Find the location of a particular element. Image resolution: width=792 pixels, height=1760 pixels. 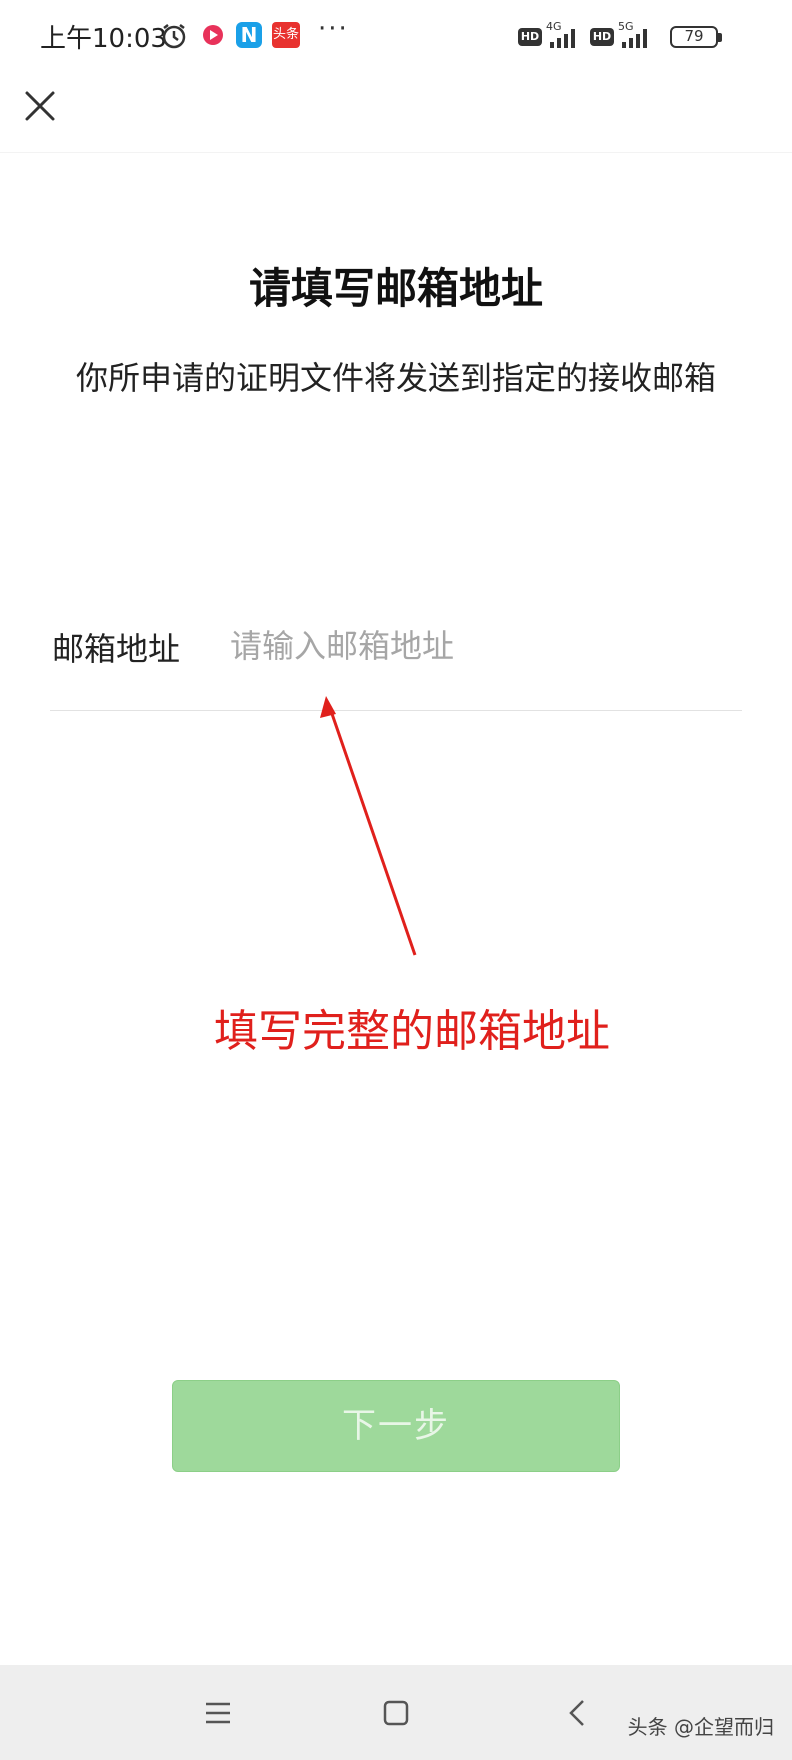

status-time: 上午10:03 is located at coordinates (103, 39).